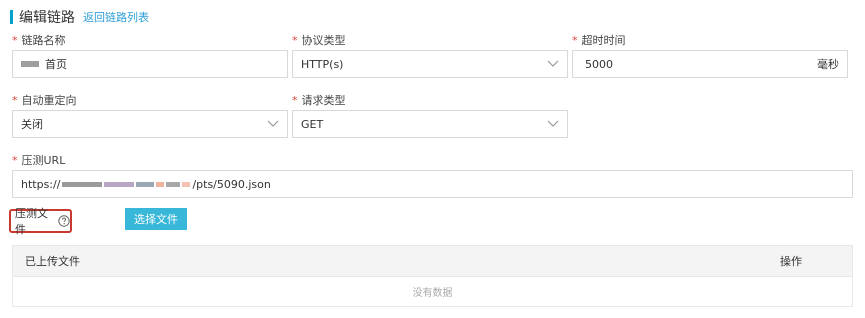  I want to click on redirect-value: 关闭, so click(32, 124).